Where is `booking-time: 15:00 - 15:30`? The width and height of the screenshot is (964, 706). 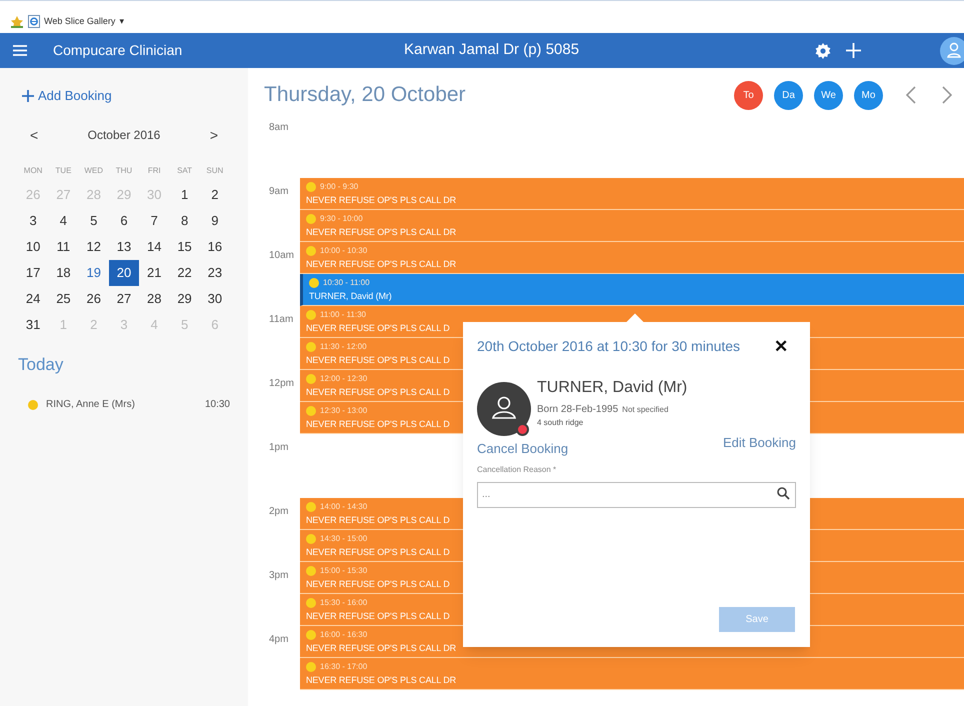 booking-time: 15:00 - 15:30 is located at coordinates (344, 570).